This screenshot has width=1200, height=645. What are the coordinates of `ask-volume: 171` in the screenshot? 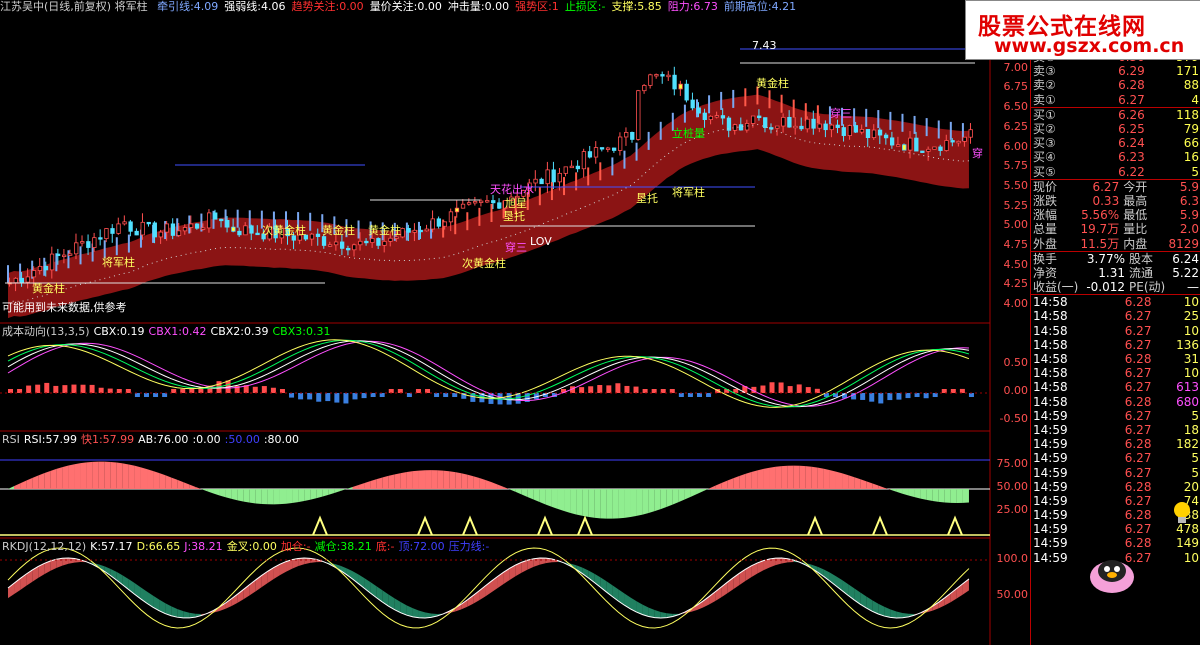 It's located at (1187, 71).